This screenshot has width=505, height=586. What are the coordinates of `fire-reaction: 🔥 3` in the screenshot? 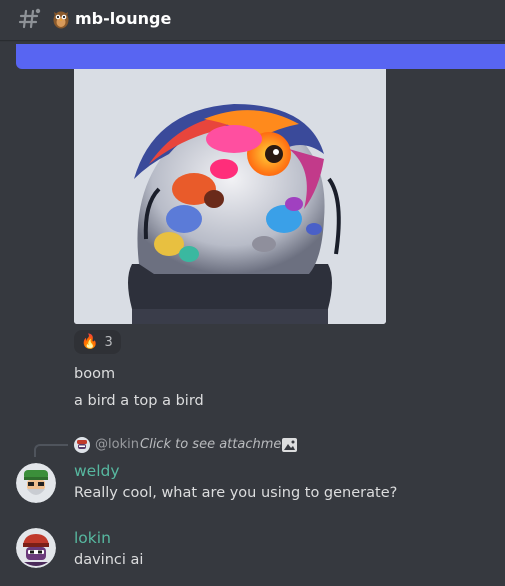 It's located at (97, 342).